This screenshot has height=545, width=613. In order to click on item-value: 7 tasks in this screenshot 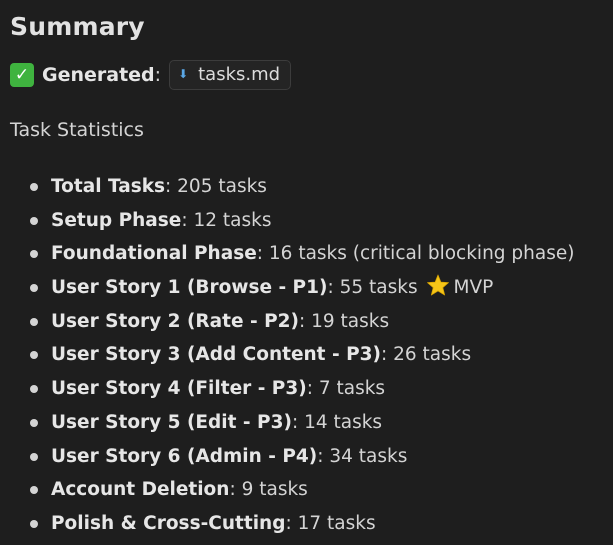, I will do `click(352, 389)`.